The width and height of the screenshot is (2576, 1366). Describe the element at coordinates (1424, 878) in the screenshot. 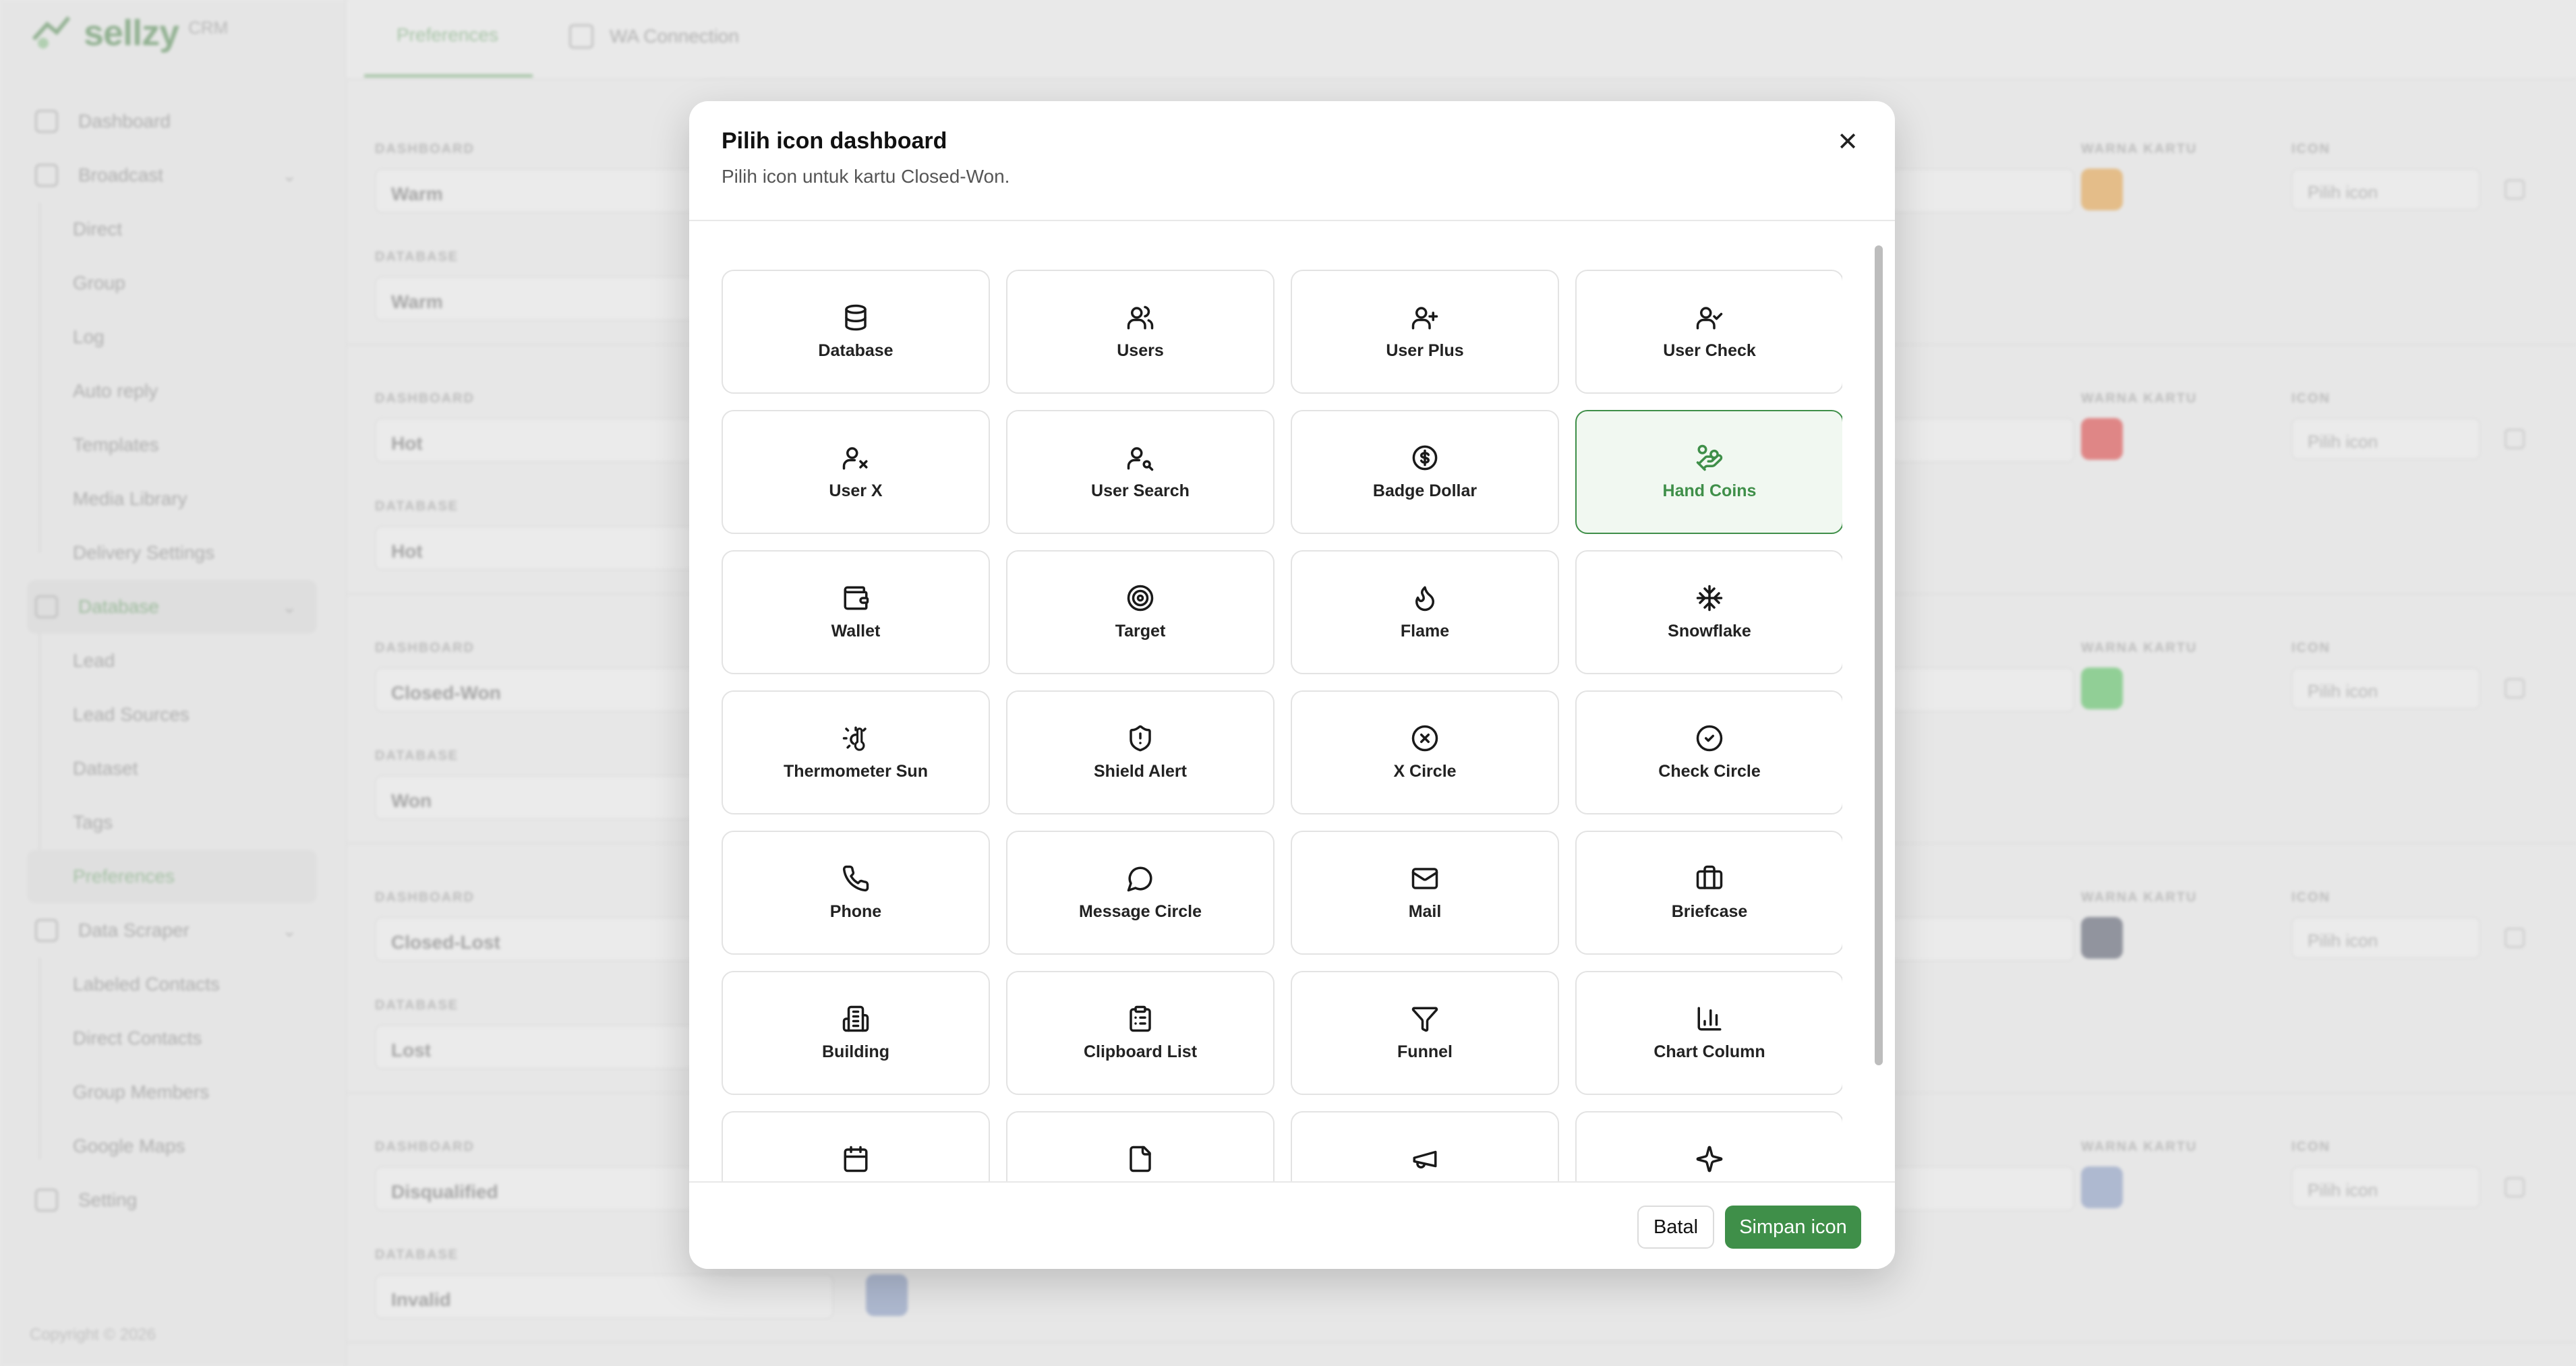

I see `mail-icon` at that location.